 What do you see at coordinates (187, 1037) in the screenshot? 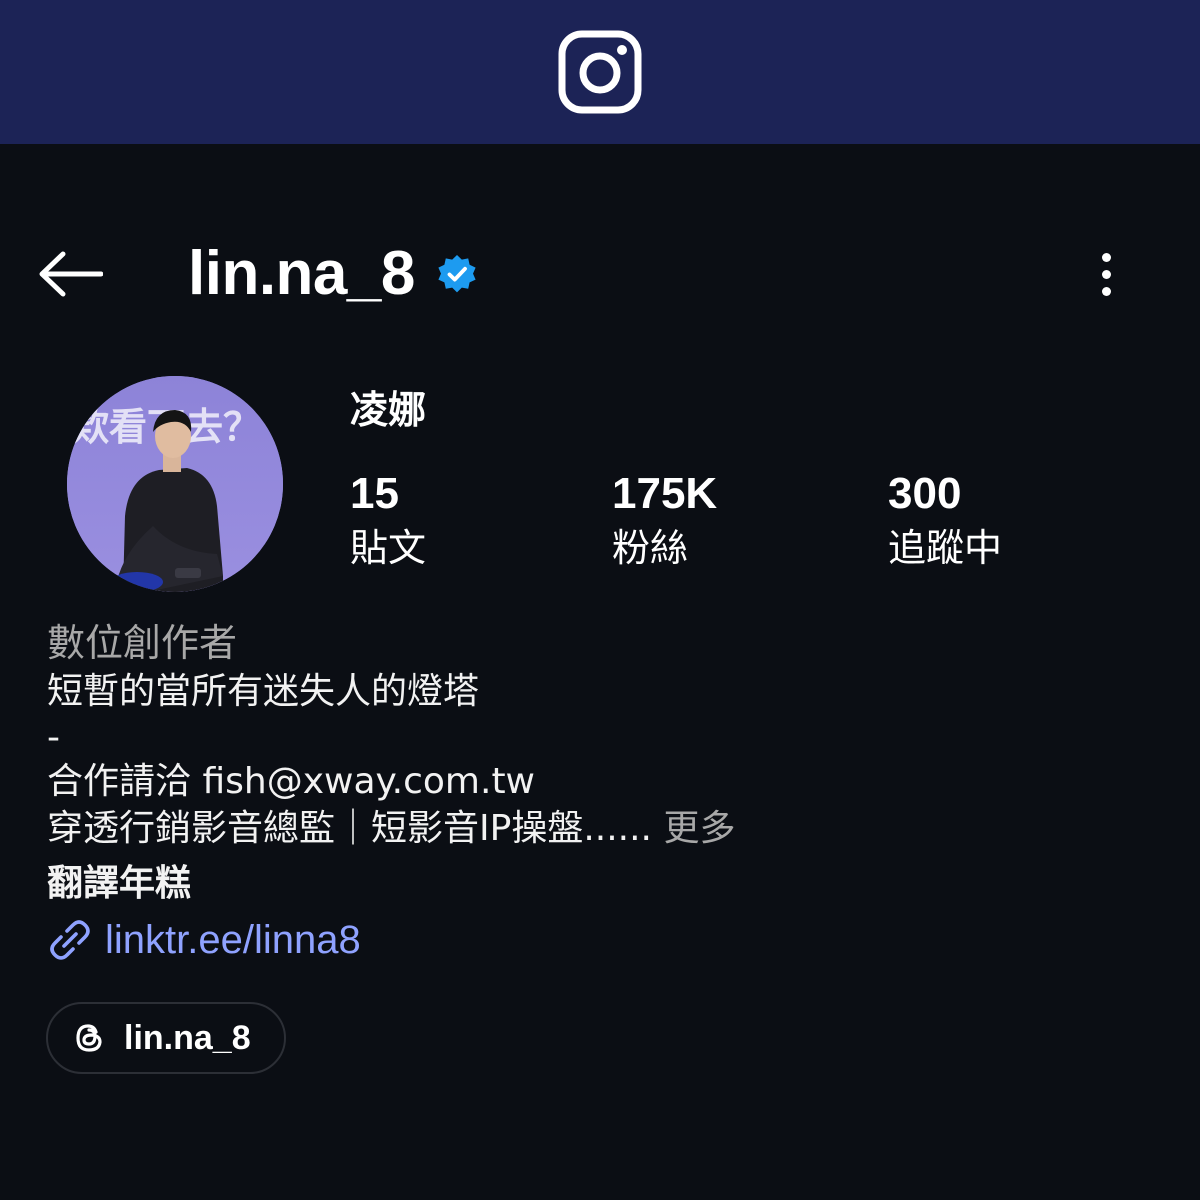
I see `threads-handle: lin.na_8` at bounding box center [187, 1037].